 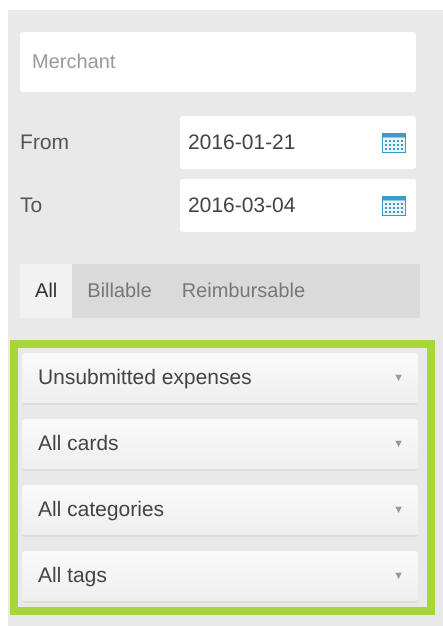 I want to click on date-label: To, so click(x=32, y=205).